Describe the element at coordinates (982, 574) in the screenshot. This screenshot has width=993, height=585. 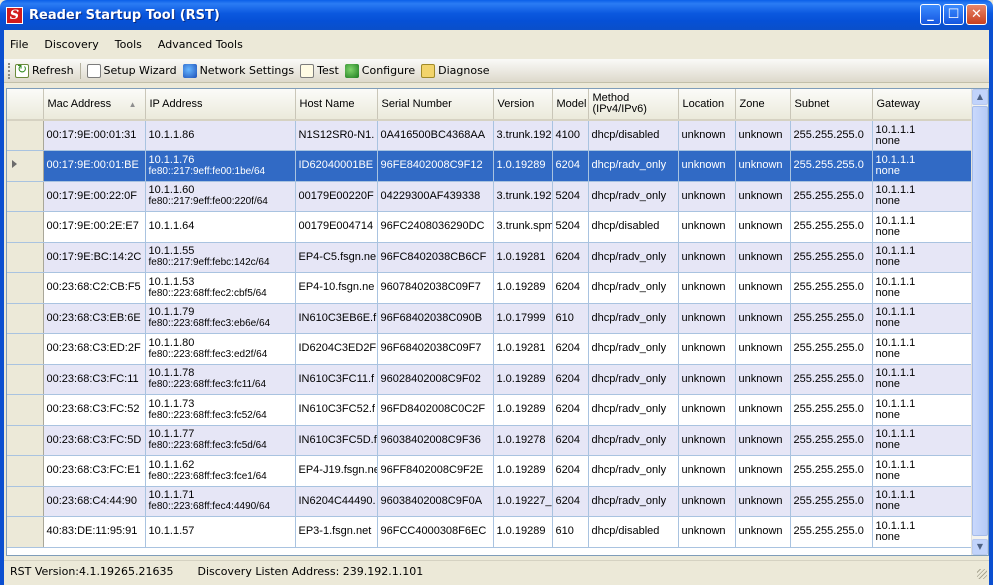
I see `resize-grip` at that location.